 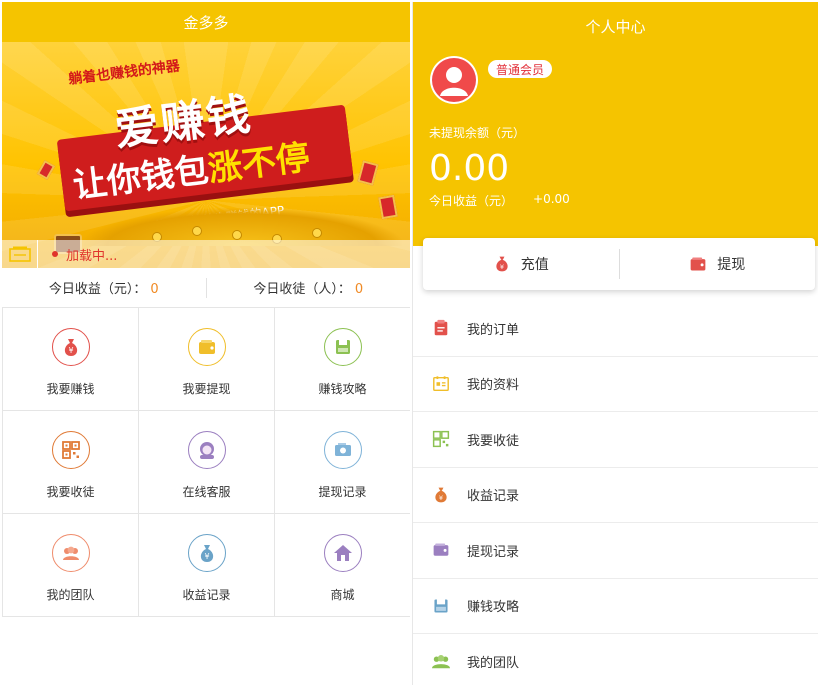 I want to click on menu-label: 我要收徒, so click(x=493, y=441).